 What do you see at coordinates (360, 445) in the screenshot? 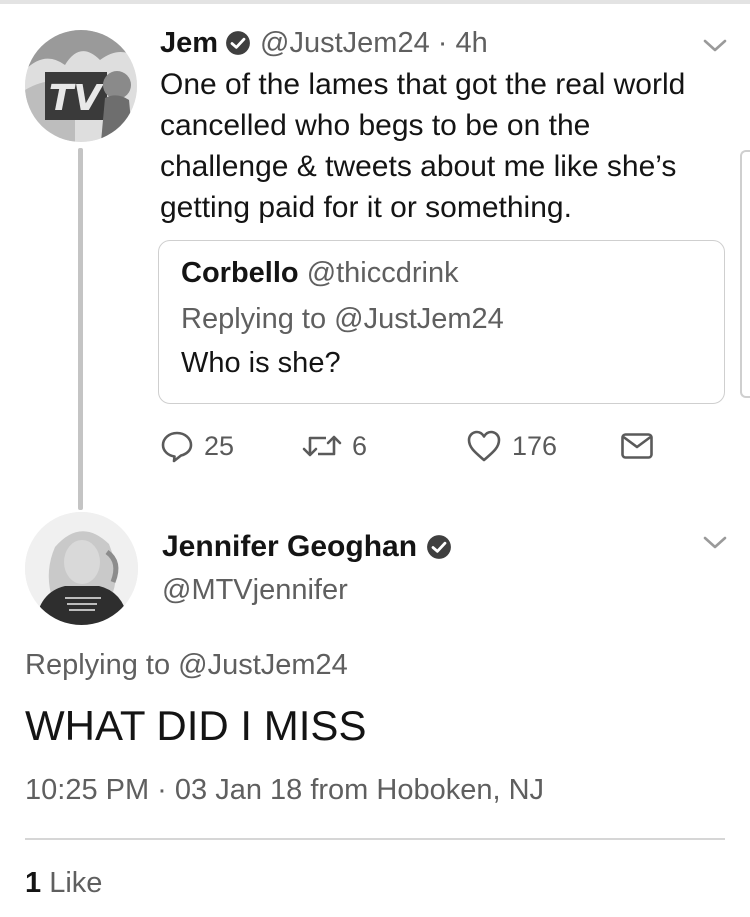
I see `retweet-count: 6` at bounding box center [360, 445].